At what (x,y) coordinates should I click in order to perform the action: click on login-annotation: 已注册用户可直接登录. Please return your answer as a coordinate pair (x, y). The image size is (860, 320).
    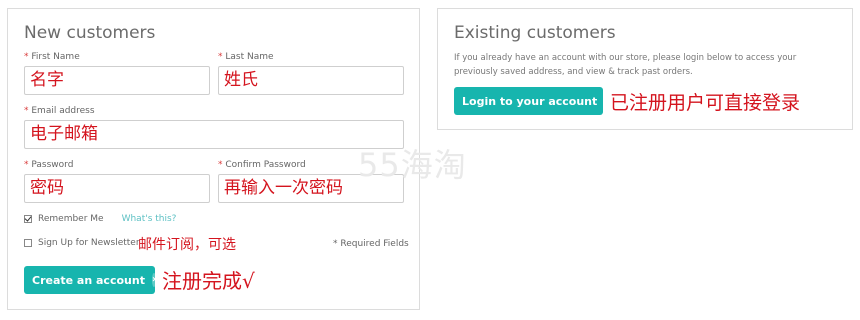
    Looking at the image, I should click on (705, 103).